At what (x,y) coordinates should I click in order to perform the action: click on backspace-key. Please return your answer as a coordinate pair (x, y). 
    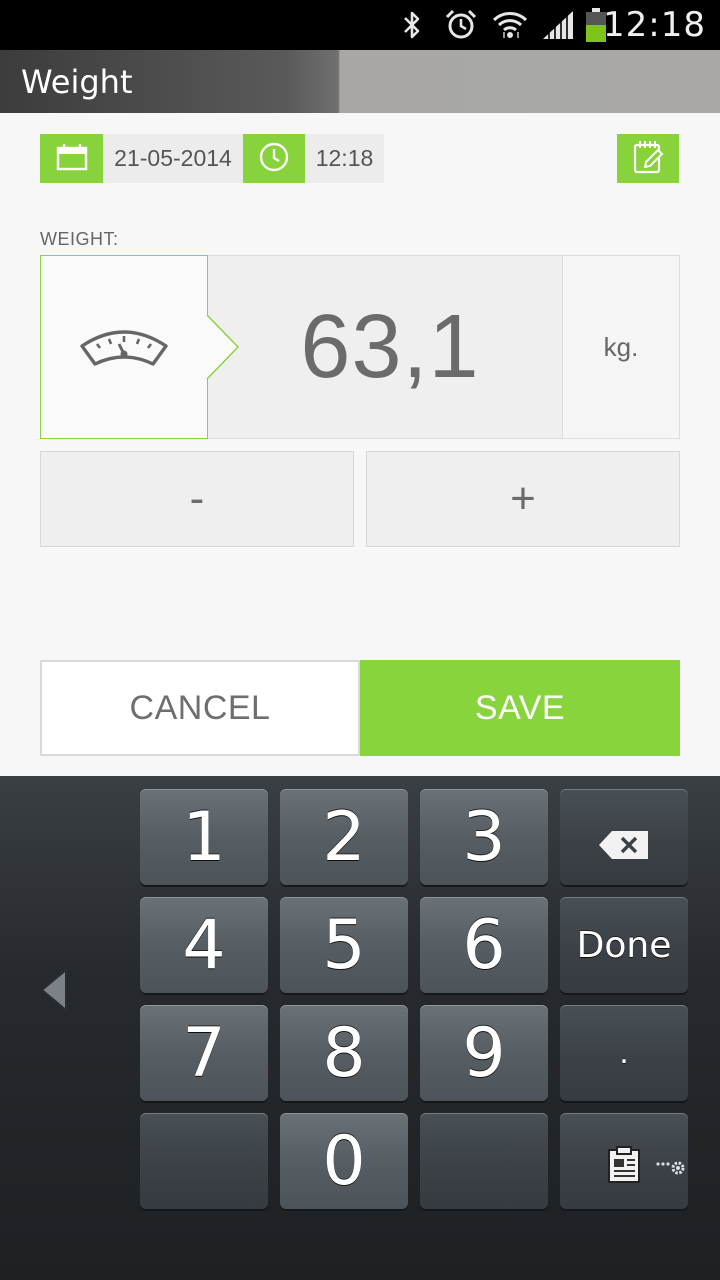
    Looking at the image, I should click on (624, 837).